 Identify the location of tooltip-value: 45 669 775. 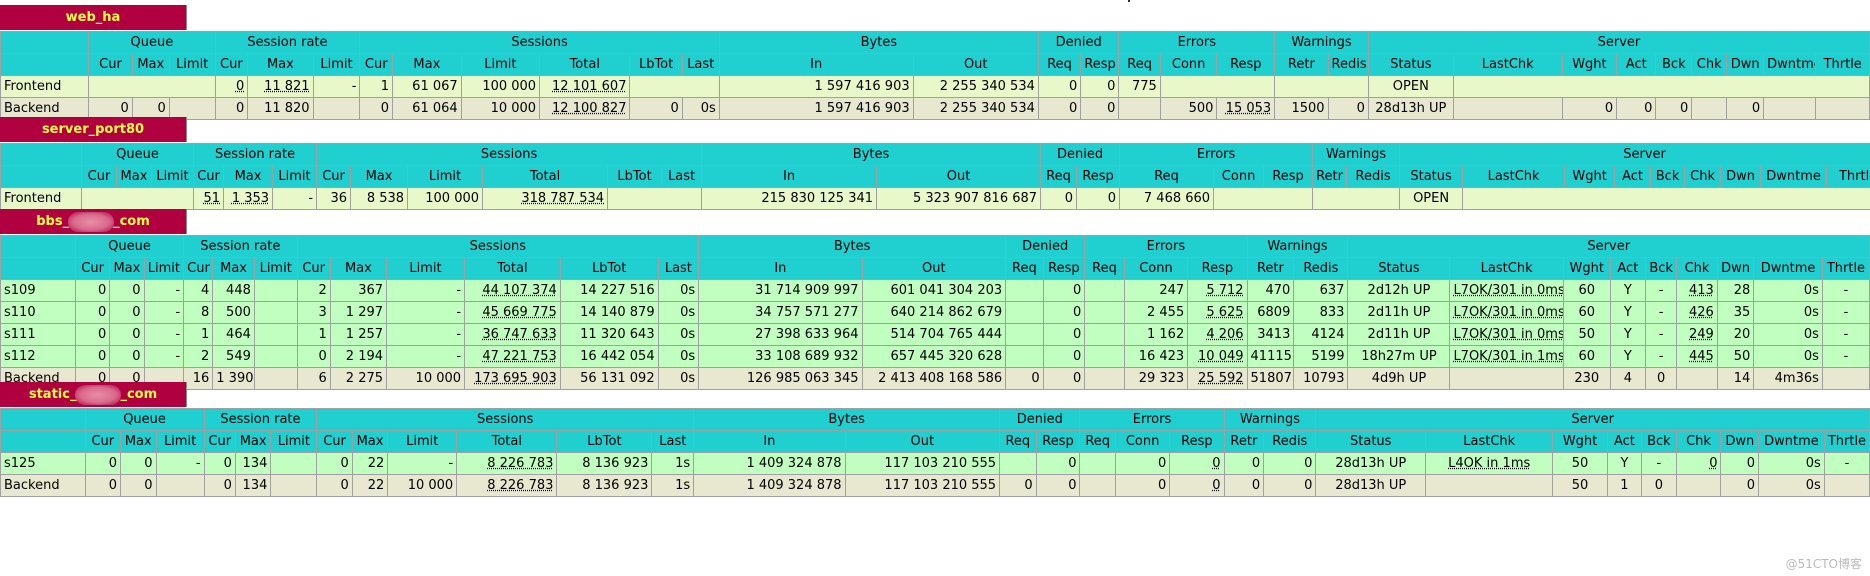
(519, 312).